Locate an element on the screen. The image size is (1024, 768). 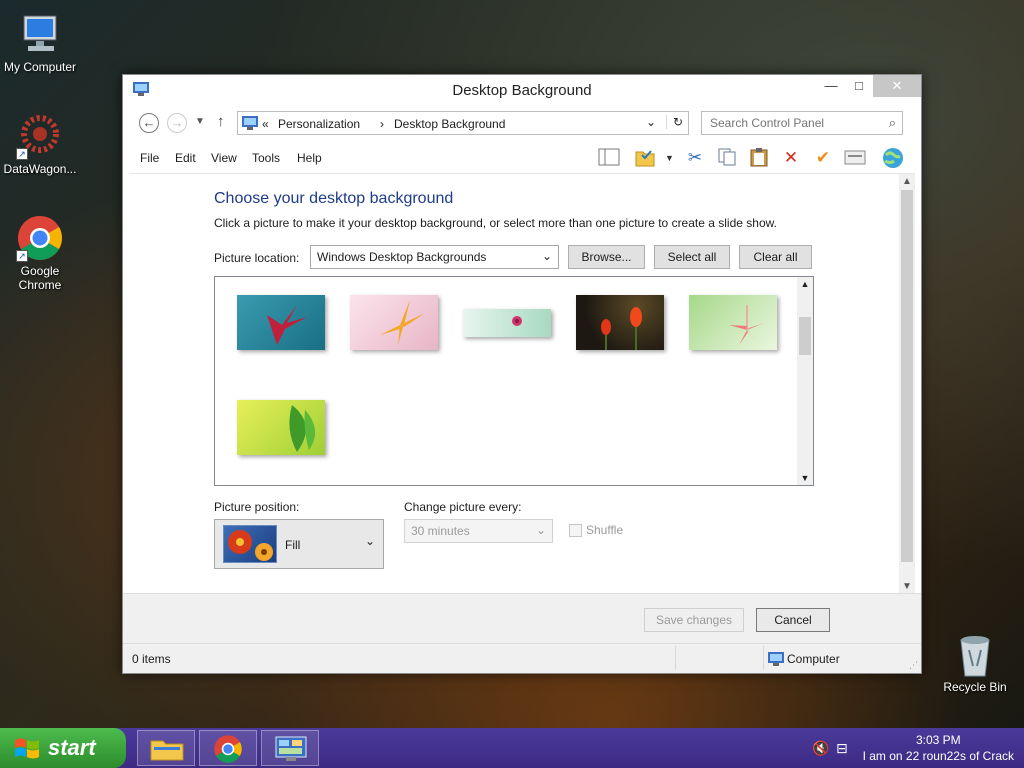
check-icon: ✔ is located at coordinates (823, 158).